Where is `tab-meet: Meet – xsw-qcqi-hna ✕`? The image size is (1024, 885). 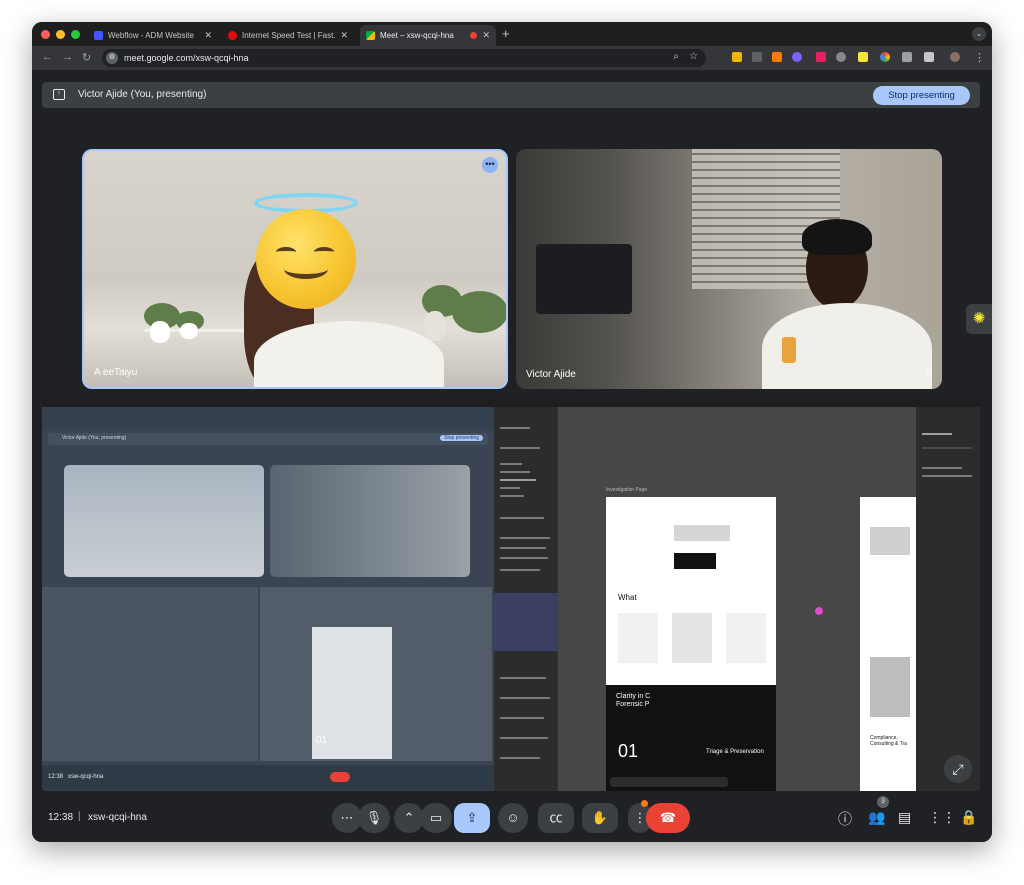
tab-meet: Meet – xsw-qcqi-hna ✕ is located at coordinates (428, 35).